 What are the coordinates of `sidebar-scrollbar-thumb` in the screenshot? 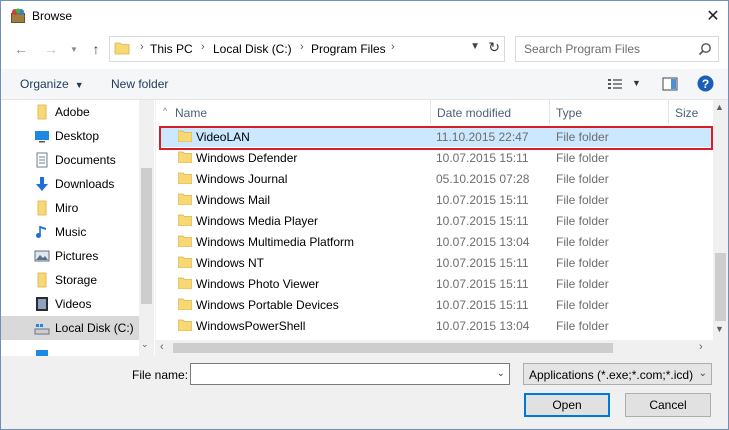 It's located at (146, 236).